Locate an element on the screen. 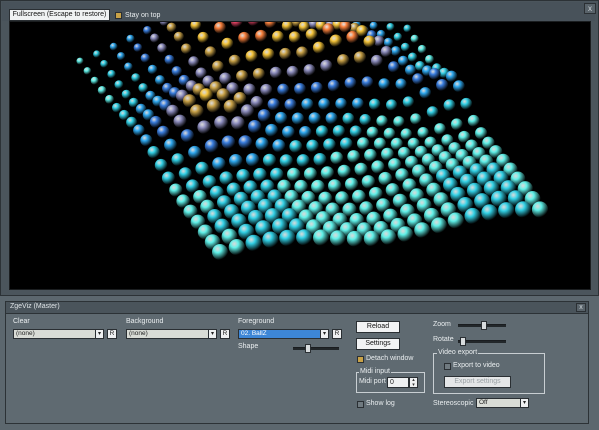 This screenshot has width=599, height=430. background-select: (none) is located at coordinates (167, 334).